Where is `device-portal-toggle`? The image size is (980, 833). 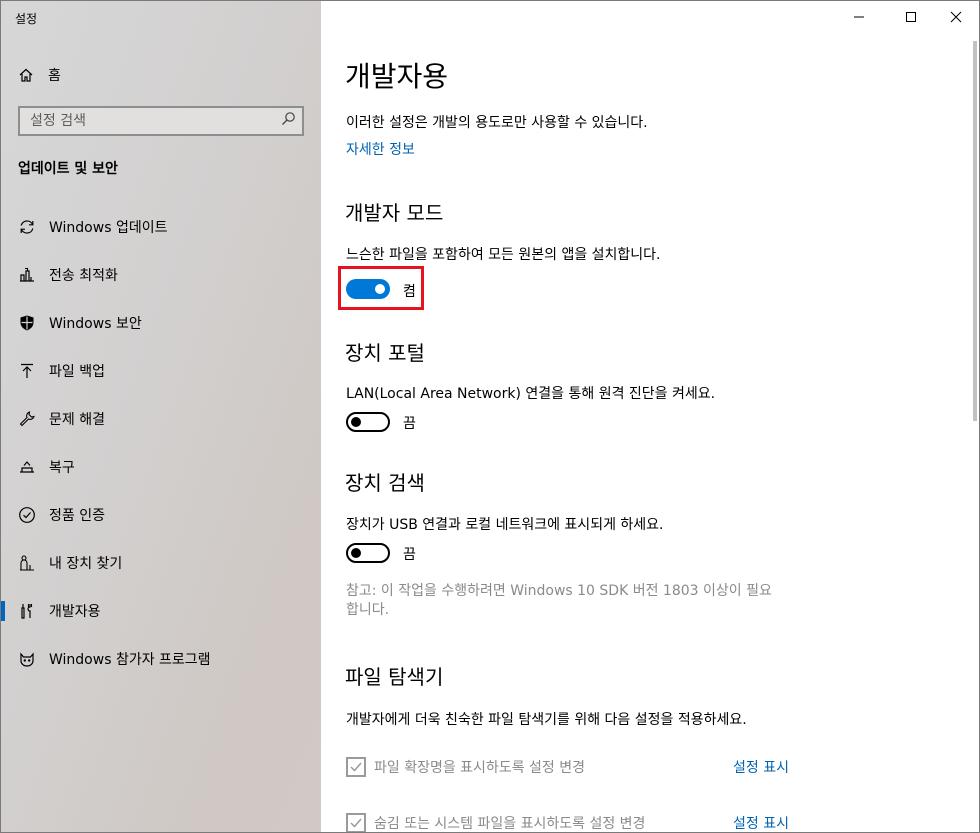
device-portal-toggle is located at coordinates (368, 422).